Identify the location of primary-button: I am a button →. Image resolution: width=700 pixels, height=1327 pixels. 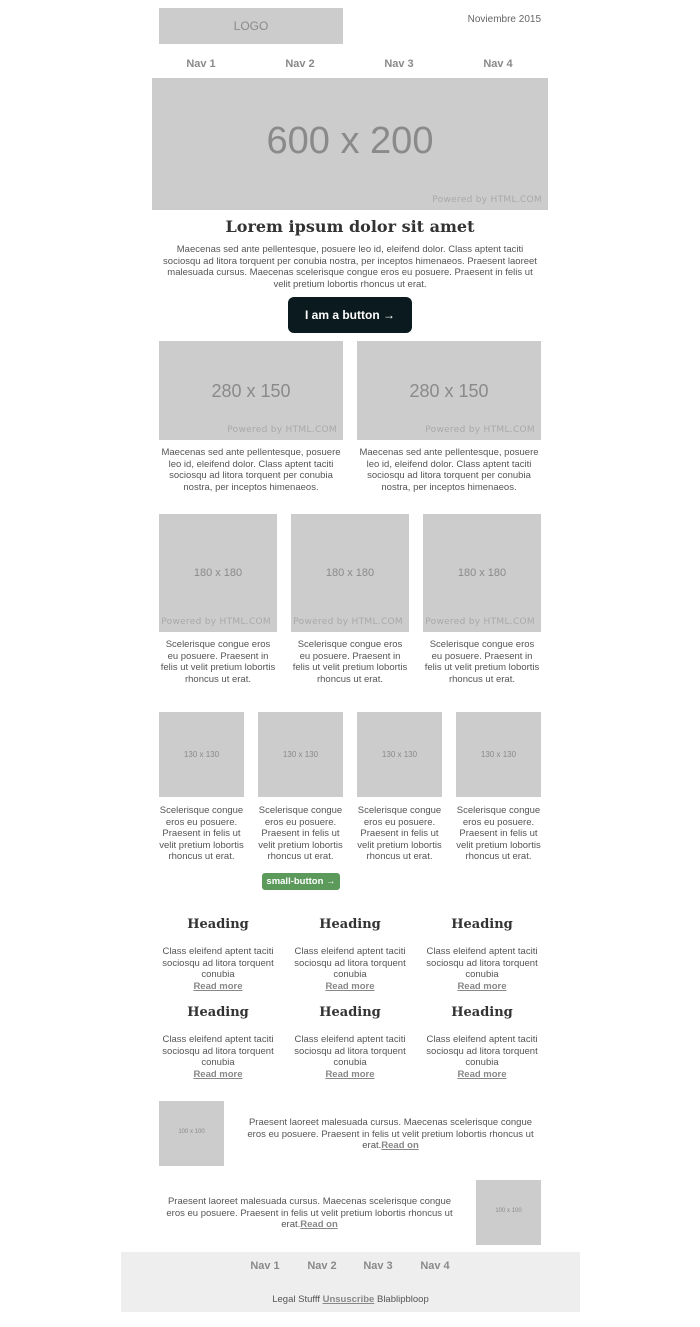
(350, 315).